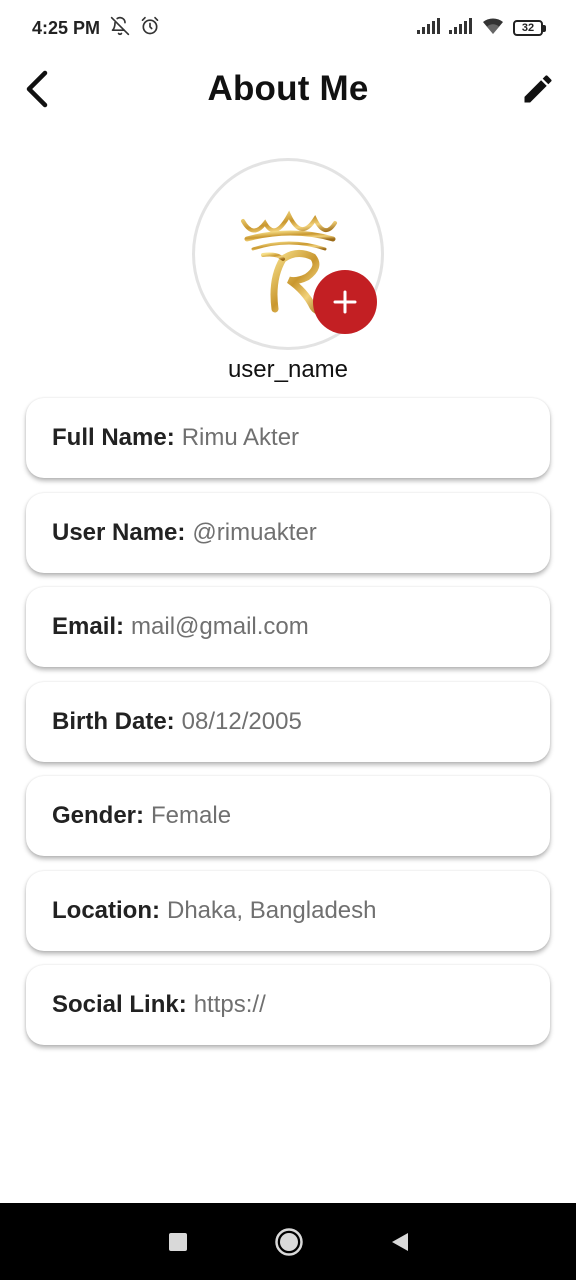 The width and height of the screenshot is (576, 1280). What do you see at coordinates (113, 437) in the screenshot?
I see `field-label: Full Name:` at bounding box center [113, 437].